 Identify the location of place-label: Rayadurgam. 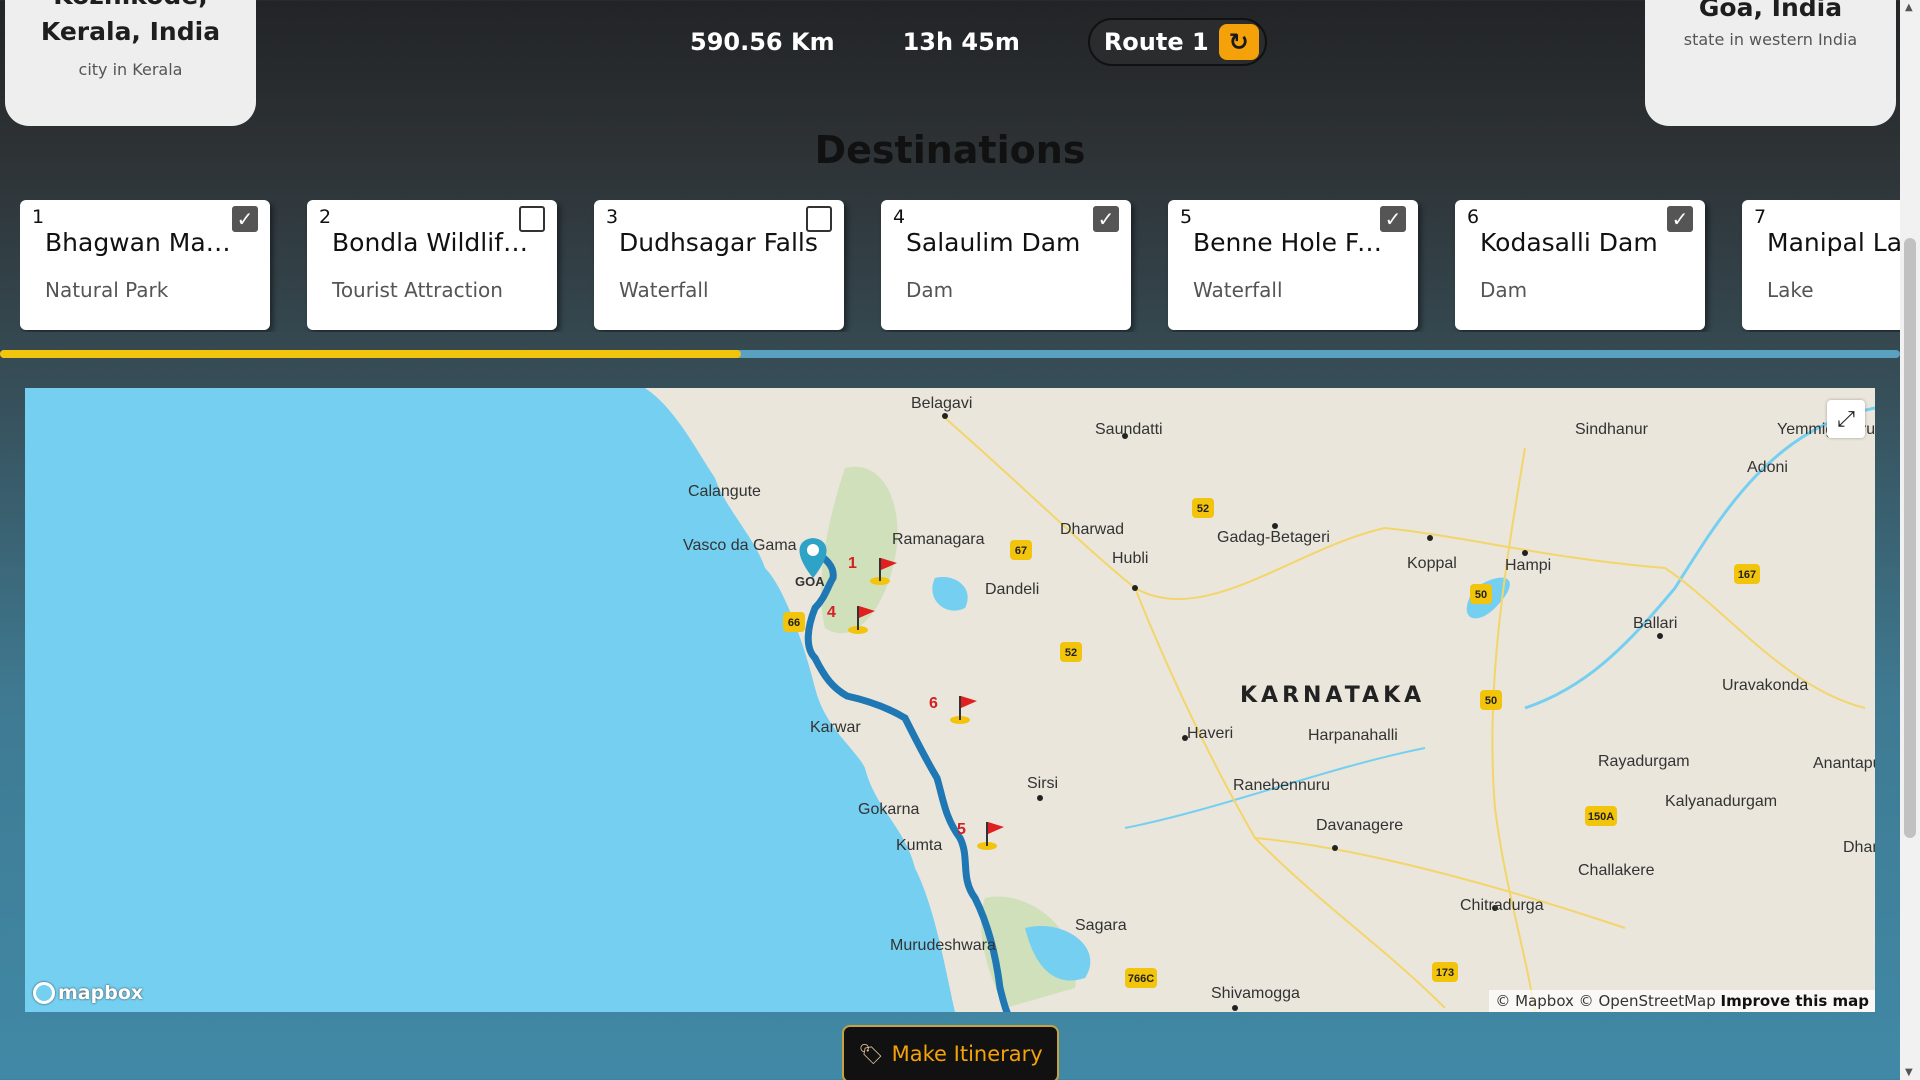
(1644, 761).